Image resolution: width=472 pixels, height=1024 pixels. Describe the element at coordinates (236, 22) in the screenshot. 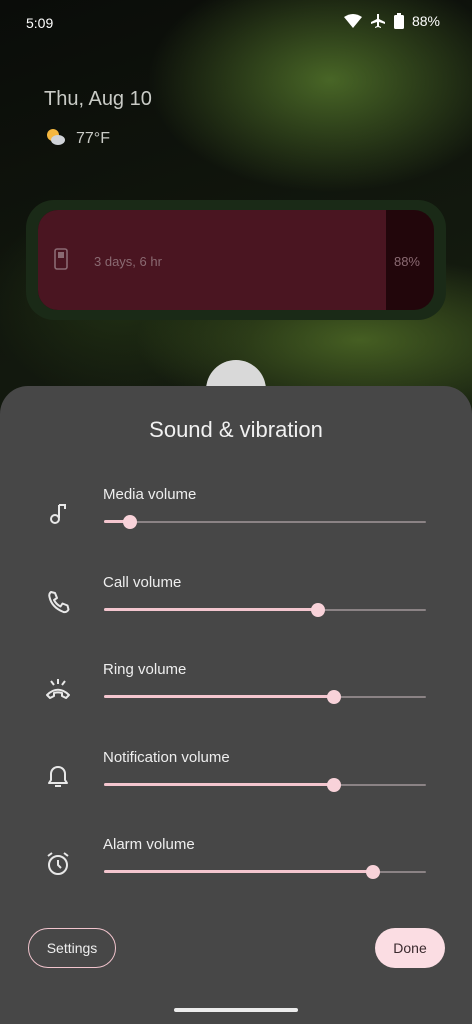

I see `status-bar: 5:09 88%` at that location.